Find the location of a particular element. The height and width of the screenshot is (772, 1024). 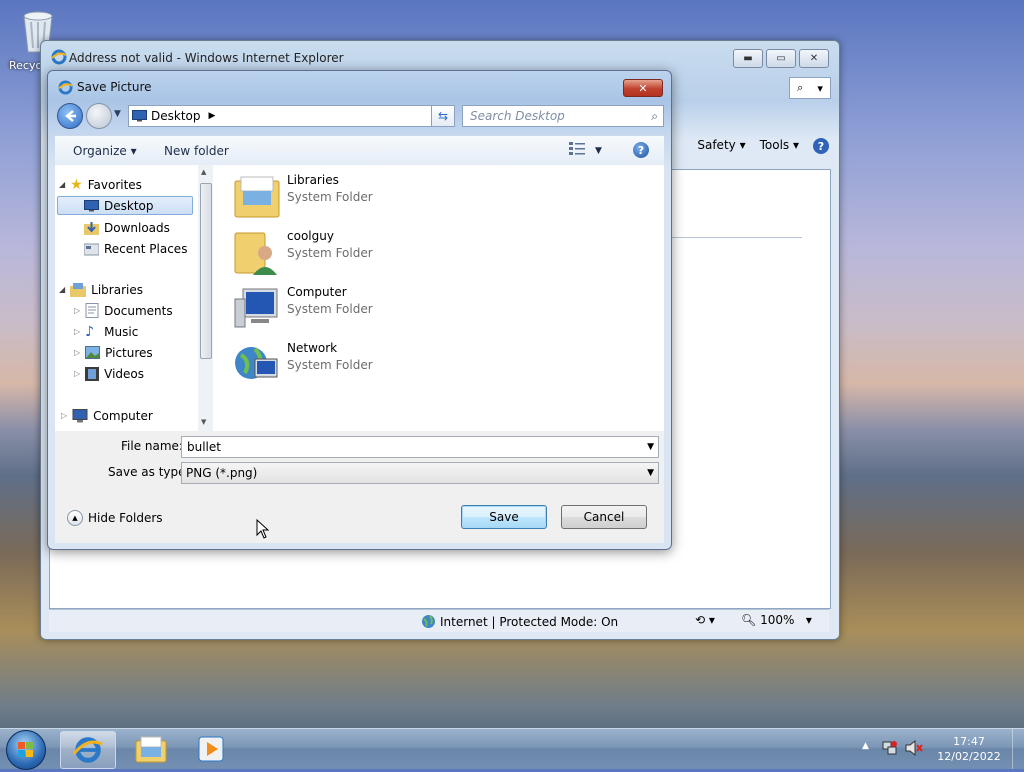

recent-pages-dropdown: ▼ is located at coordinates (117, 114).